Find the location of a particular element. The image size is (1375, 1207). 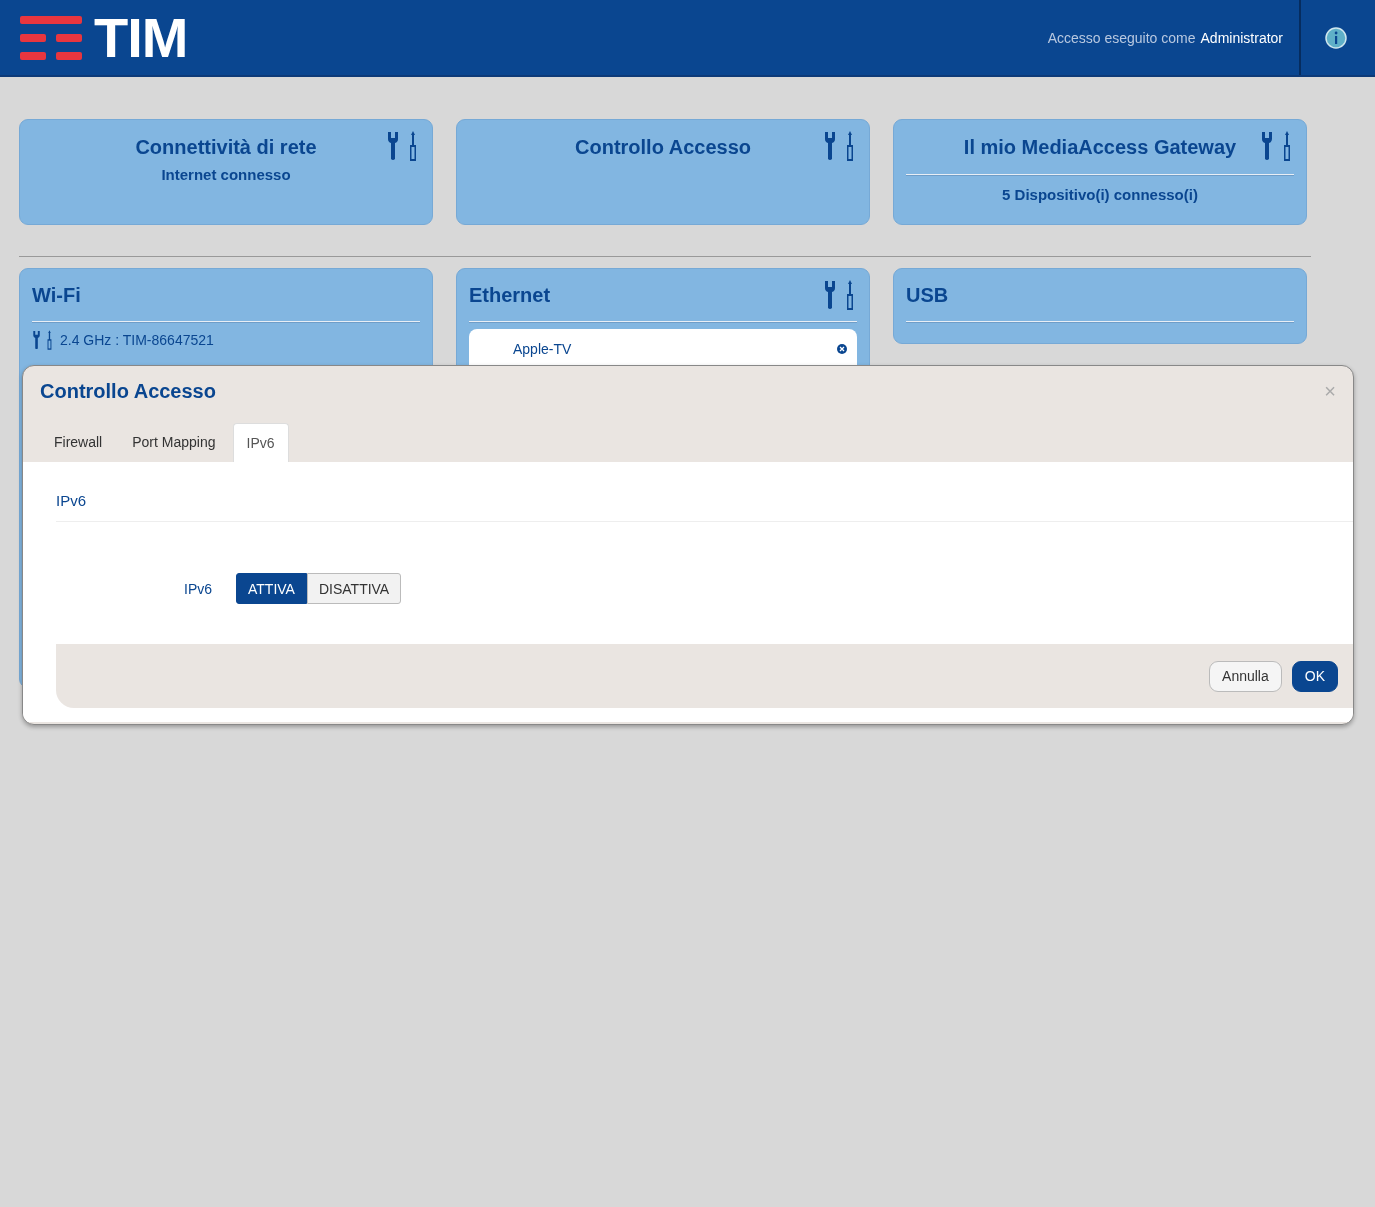

card-title: Controllo Accesso is located at coordinates (663, 147).